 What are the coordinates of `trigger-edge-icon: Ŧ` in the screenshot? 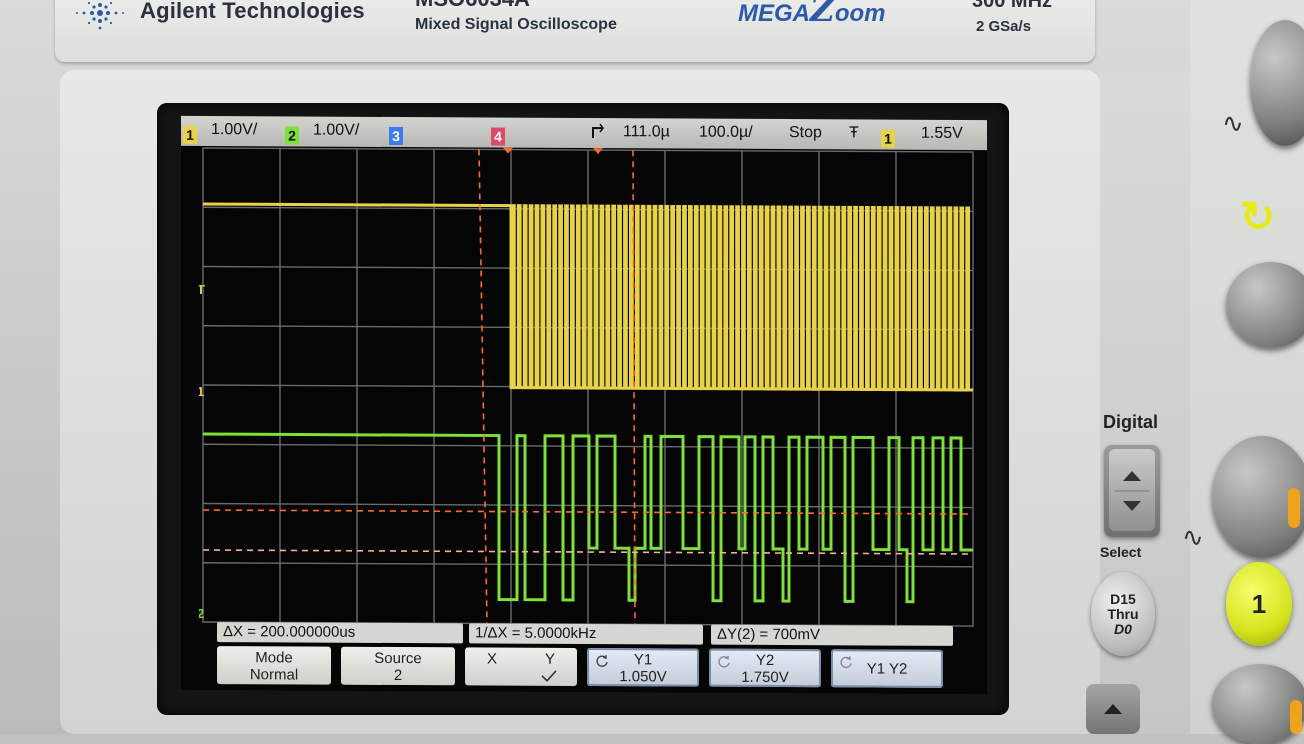 It's located at (854, 133).